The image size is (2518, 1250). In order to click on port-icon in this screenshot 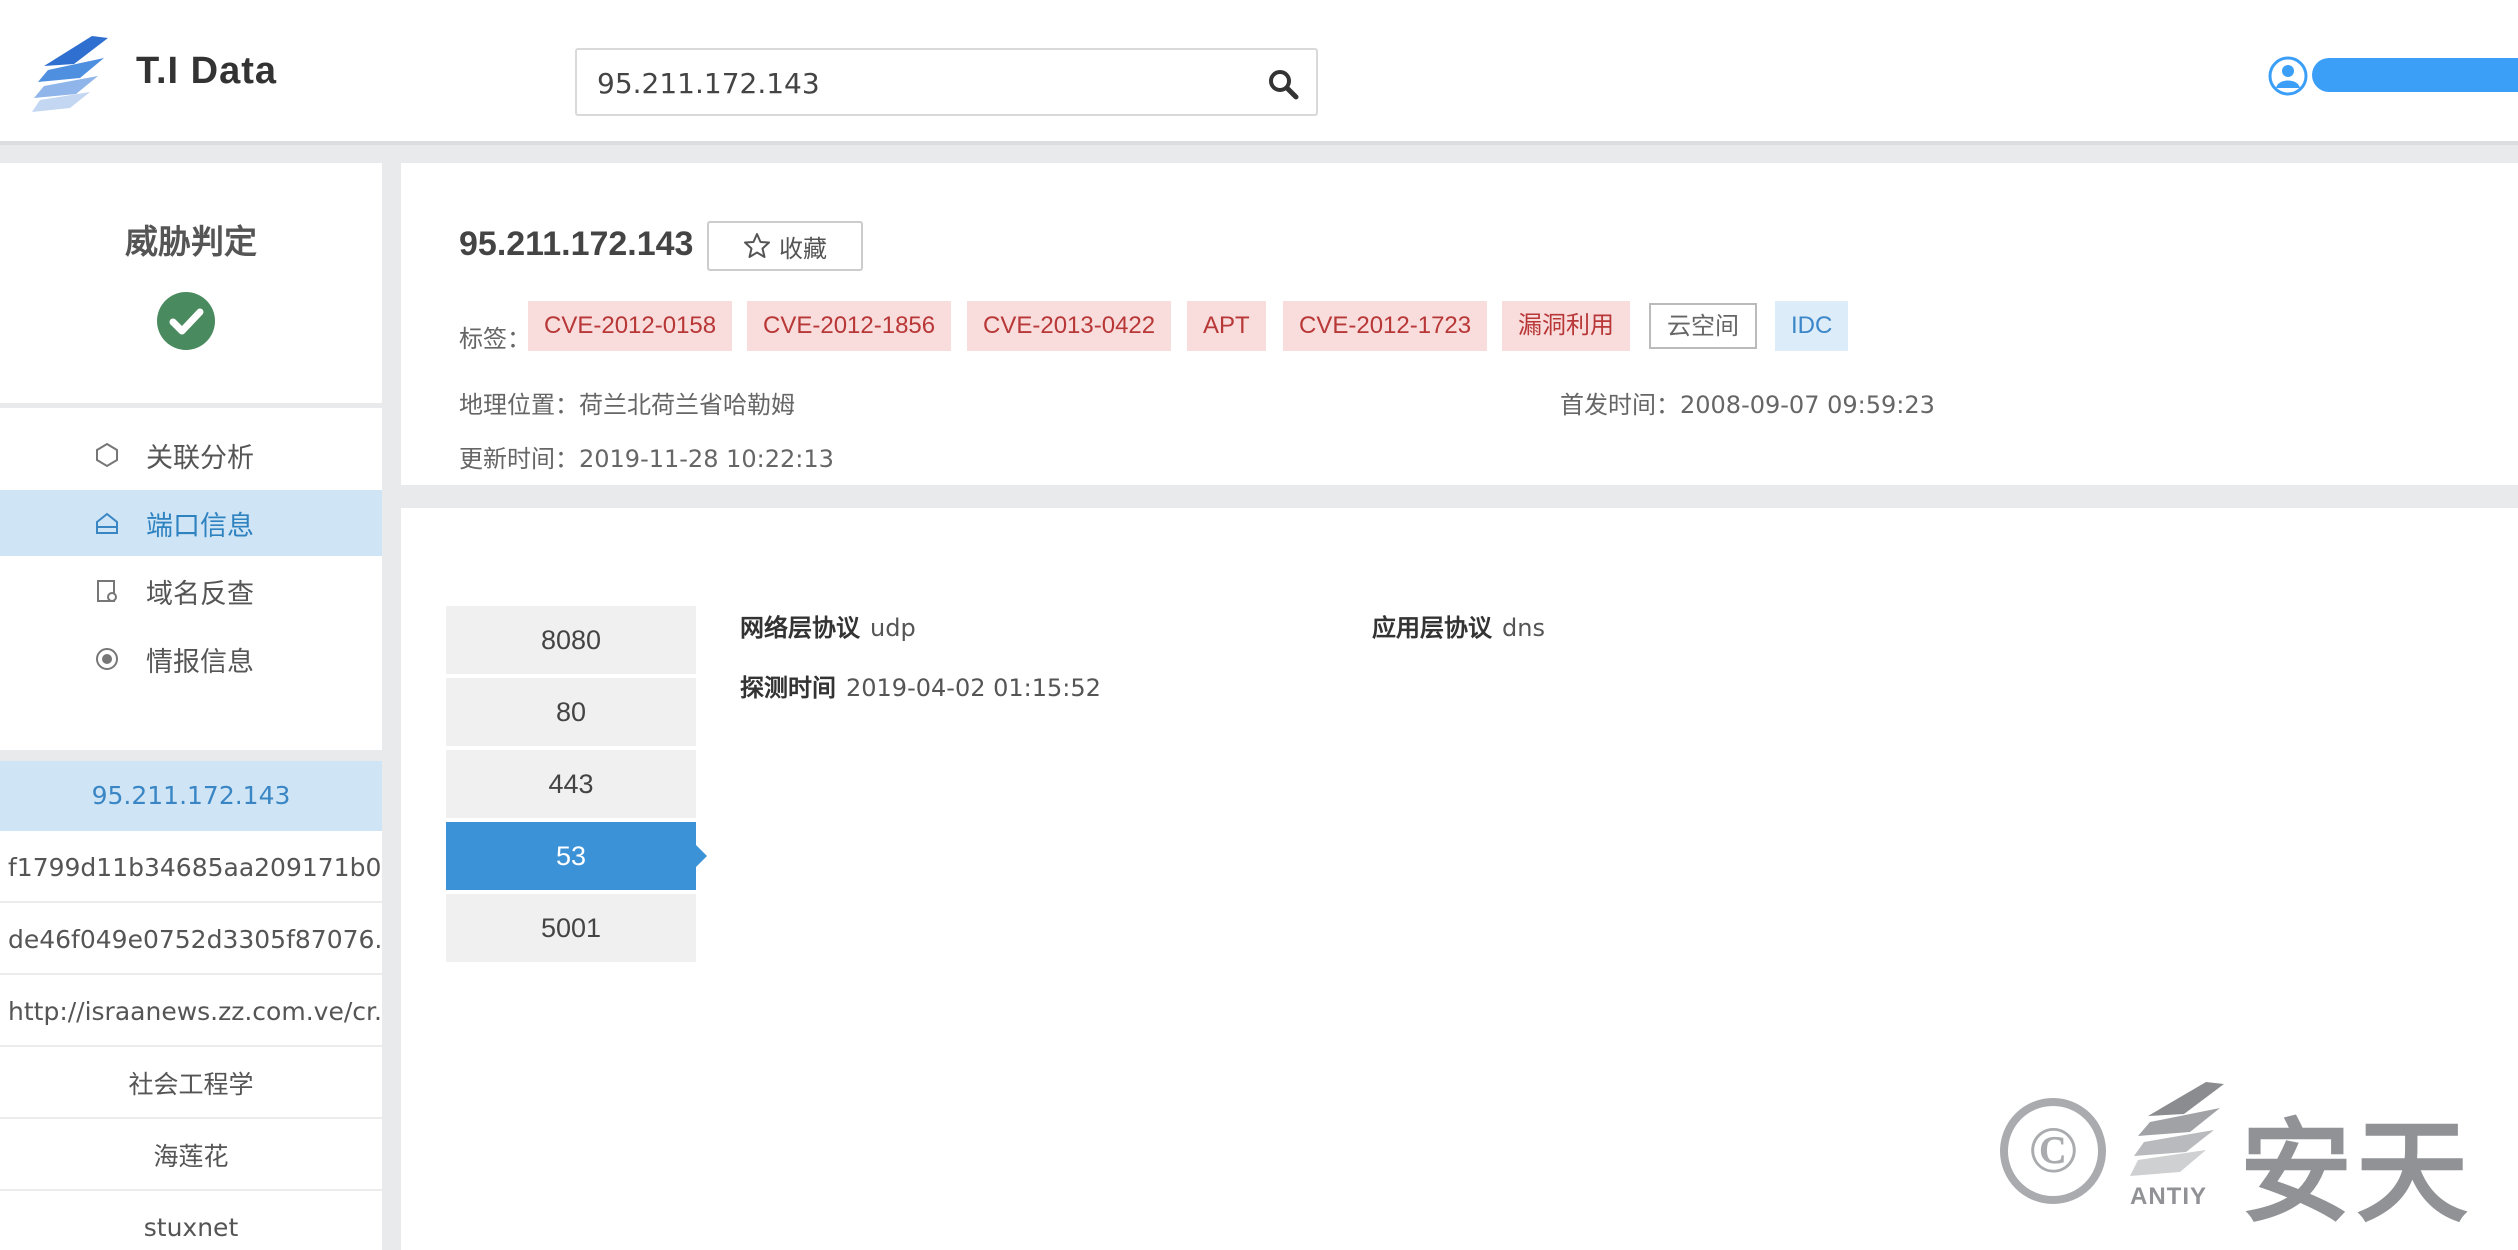, I will do `click(107, 523)`.